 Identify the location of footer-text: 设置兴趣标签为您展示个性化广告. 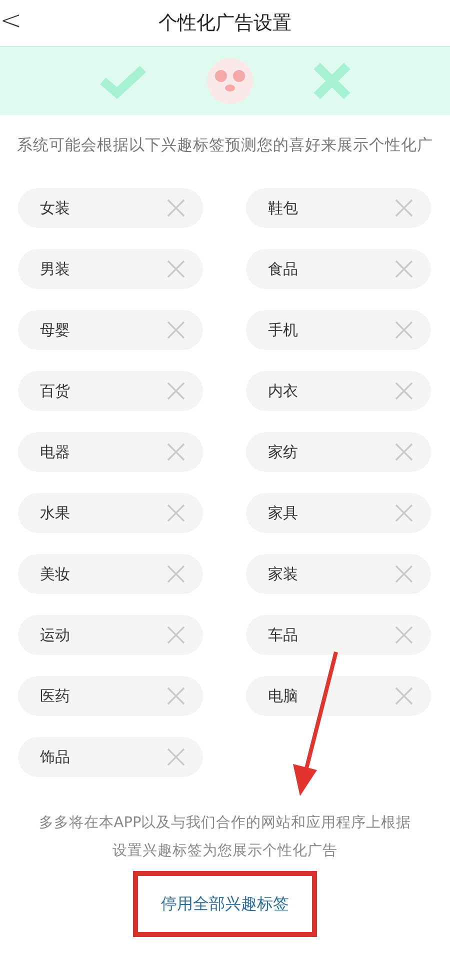
(225, 851).